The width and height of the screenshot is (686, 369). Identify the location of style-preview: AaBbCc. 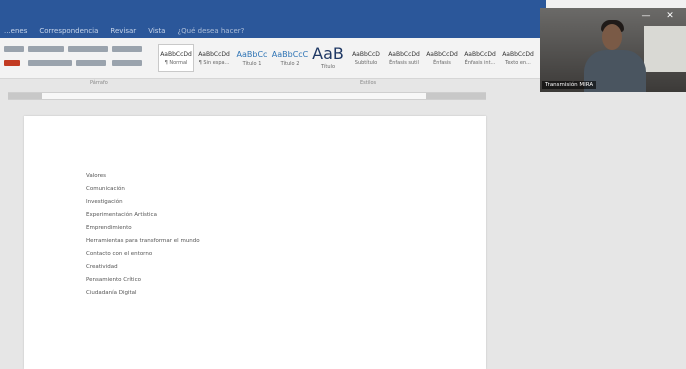
(252, 54).